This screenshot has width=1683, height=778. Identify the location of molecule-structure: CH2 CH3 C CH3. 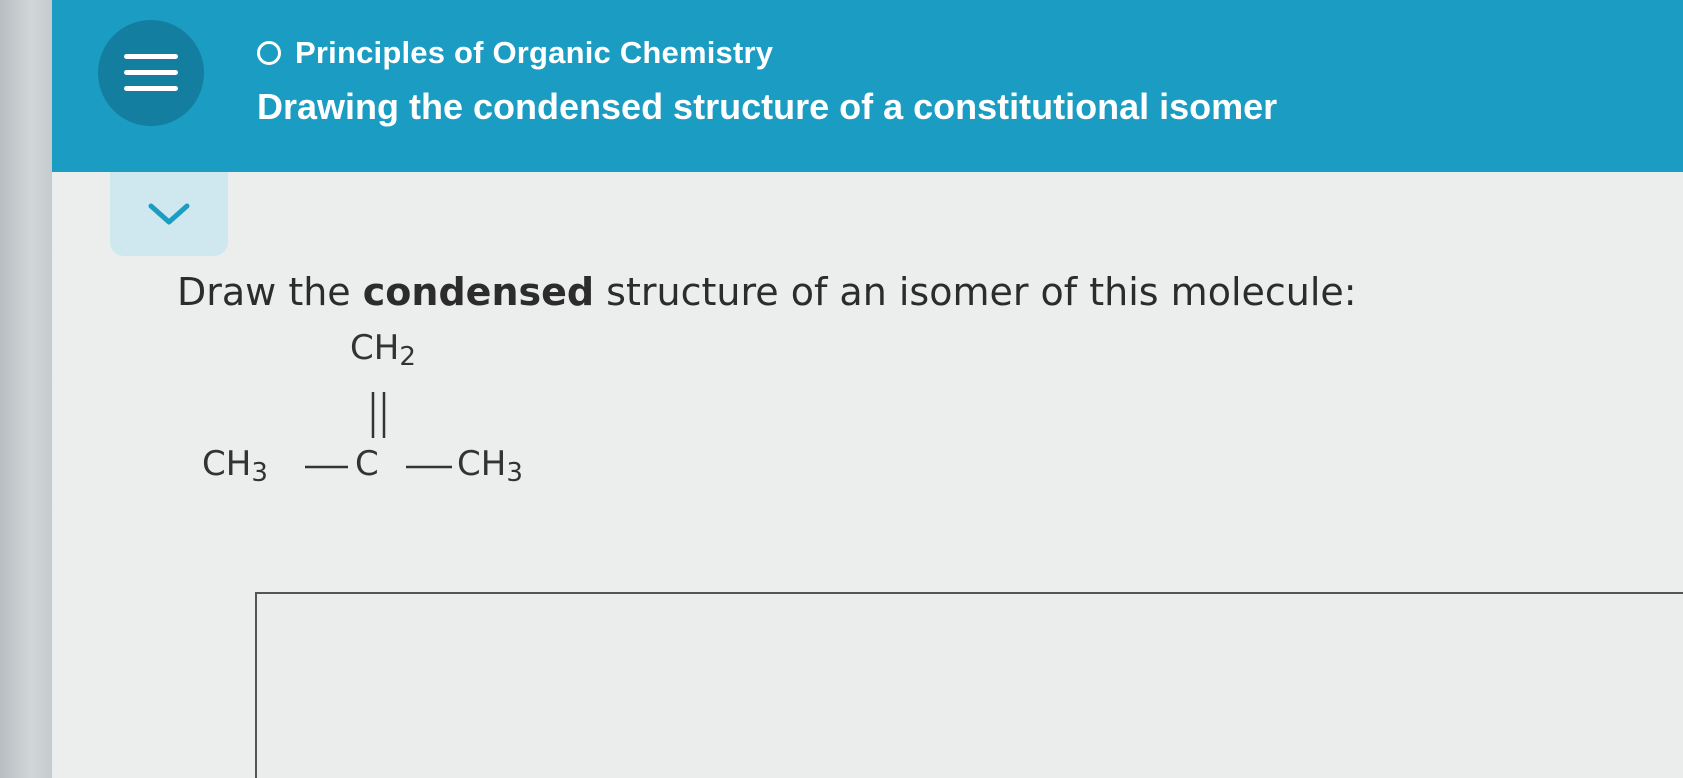
(412, 420).